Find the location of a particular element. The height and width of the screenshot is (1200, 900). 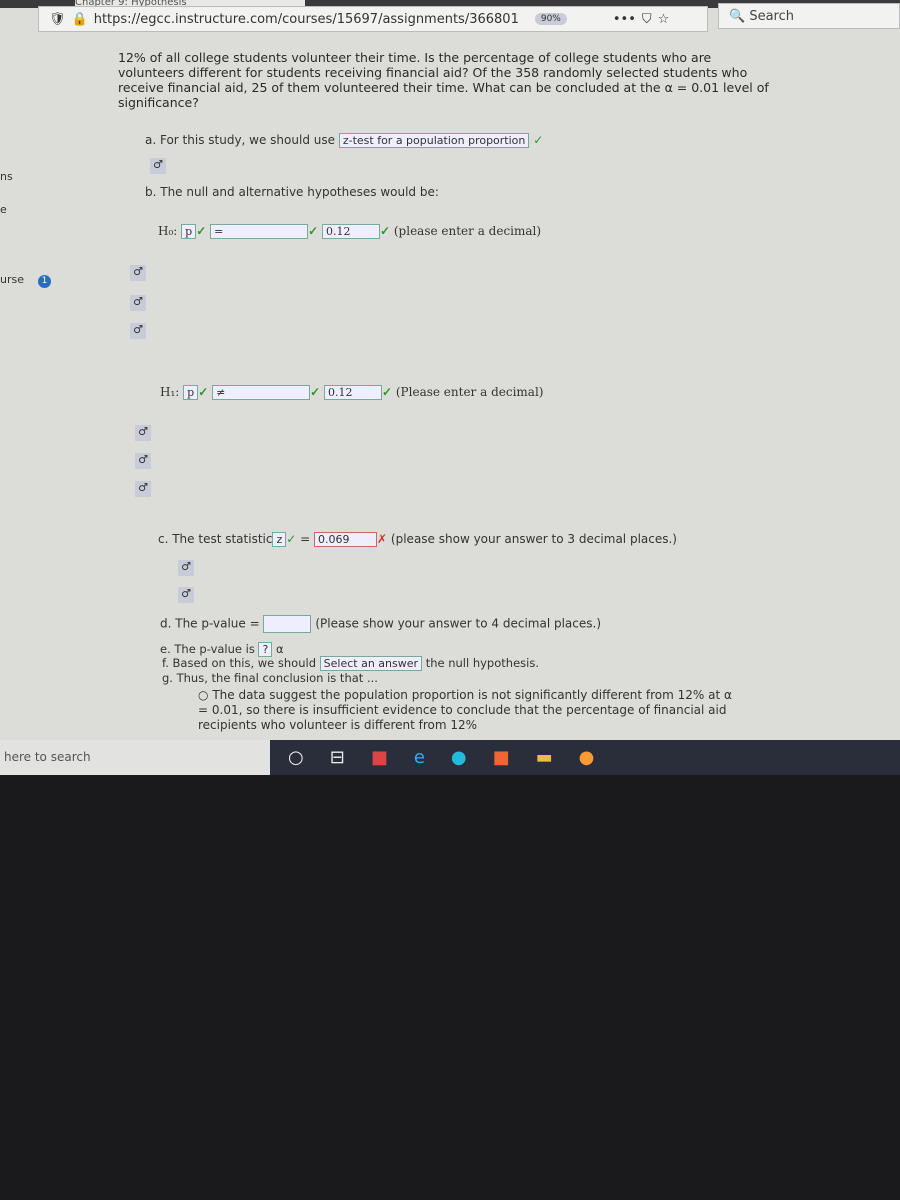

test-statistic-input: 0.069 is located at coordinates (346, 539).